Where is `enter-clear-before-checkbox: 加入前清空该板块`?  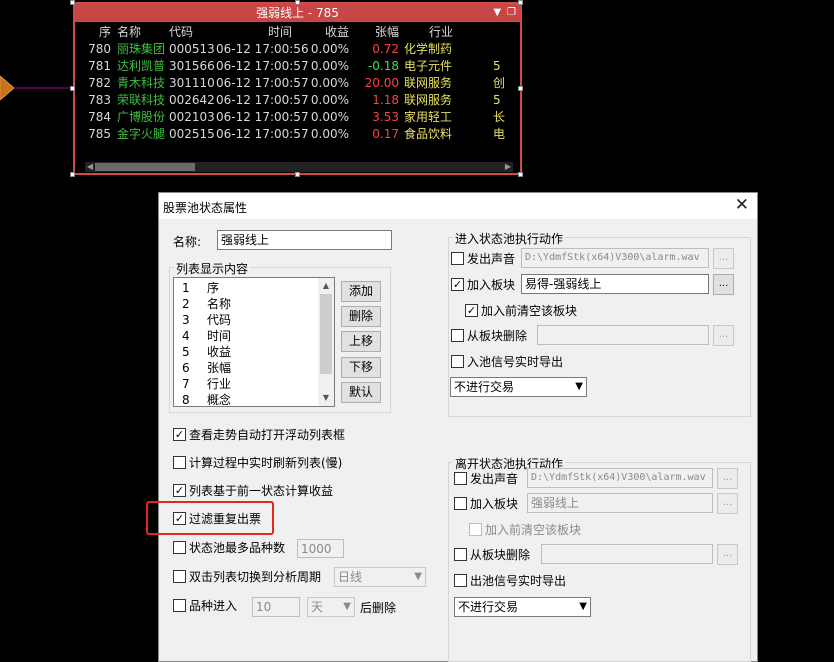
enter-clear-before-checkbox: 加入前清空该板块 is located at coordinates (521, 311).